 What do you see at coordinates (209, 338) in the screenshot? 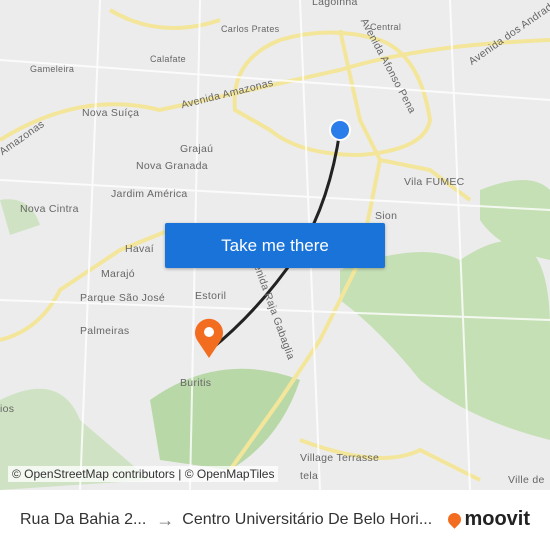
I see `destination-marker` at bounding box center [209, 338].